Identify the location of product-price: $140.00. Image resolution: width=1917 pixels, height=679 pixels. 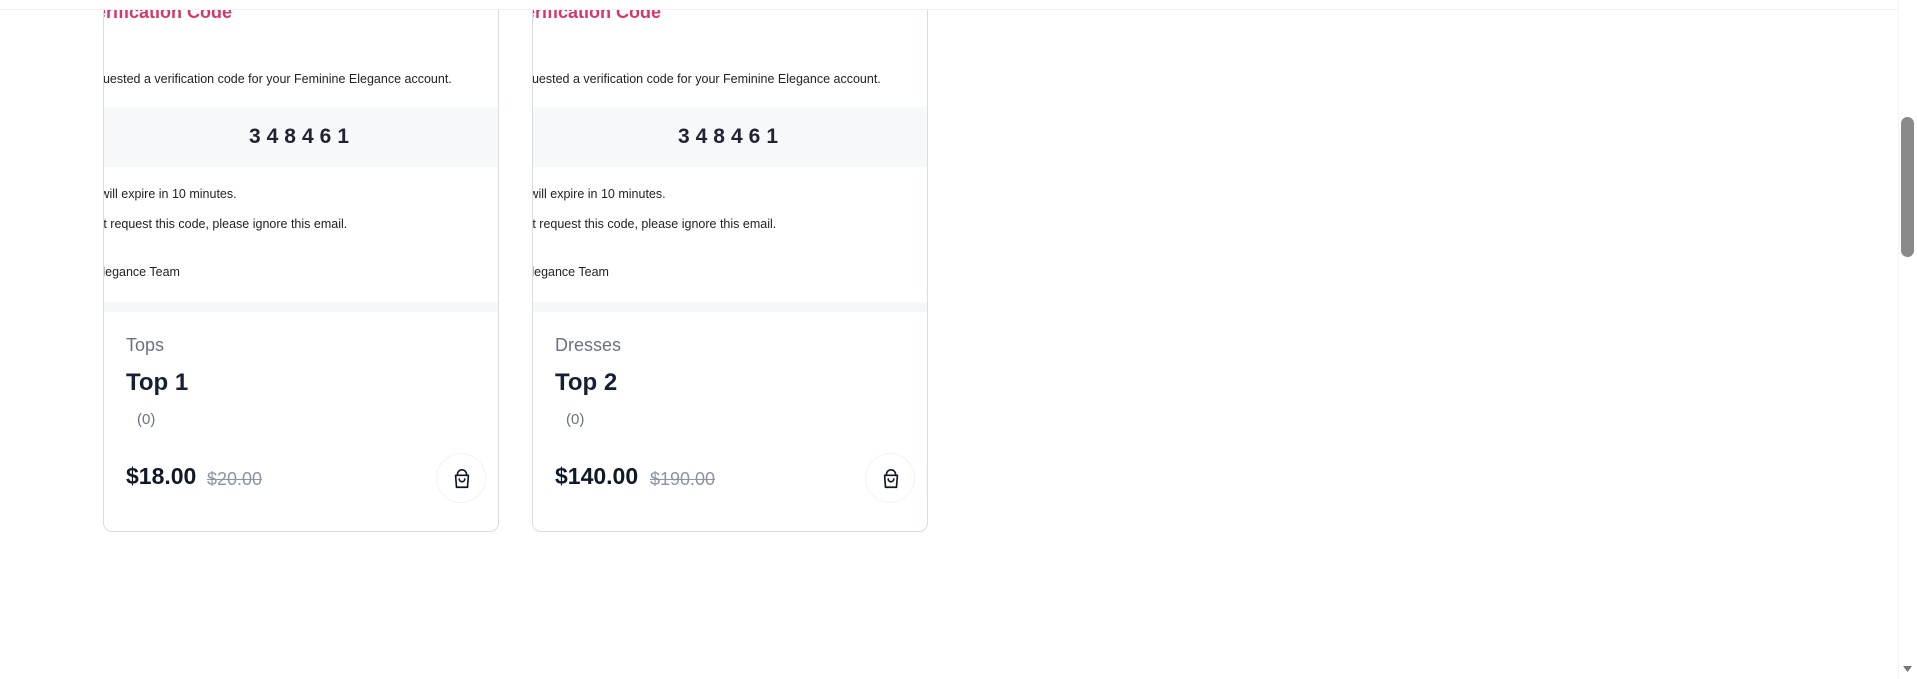
(597, 476).